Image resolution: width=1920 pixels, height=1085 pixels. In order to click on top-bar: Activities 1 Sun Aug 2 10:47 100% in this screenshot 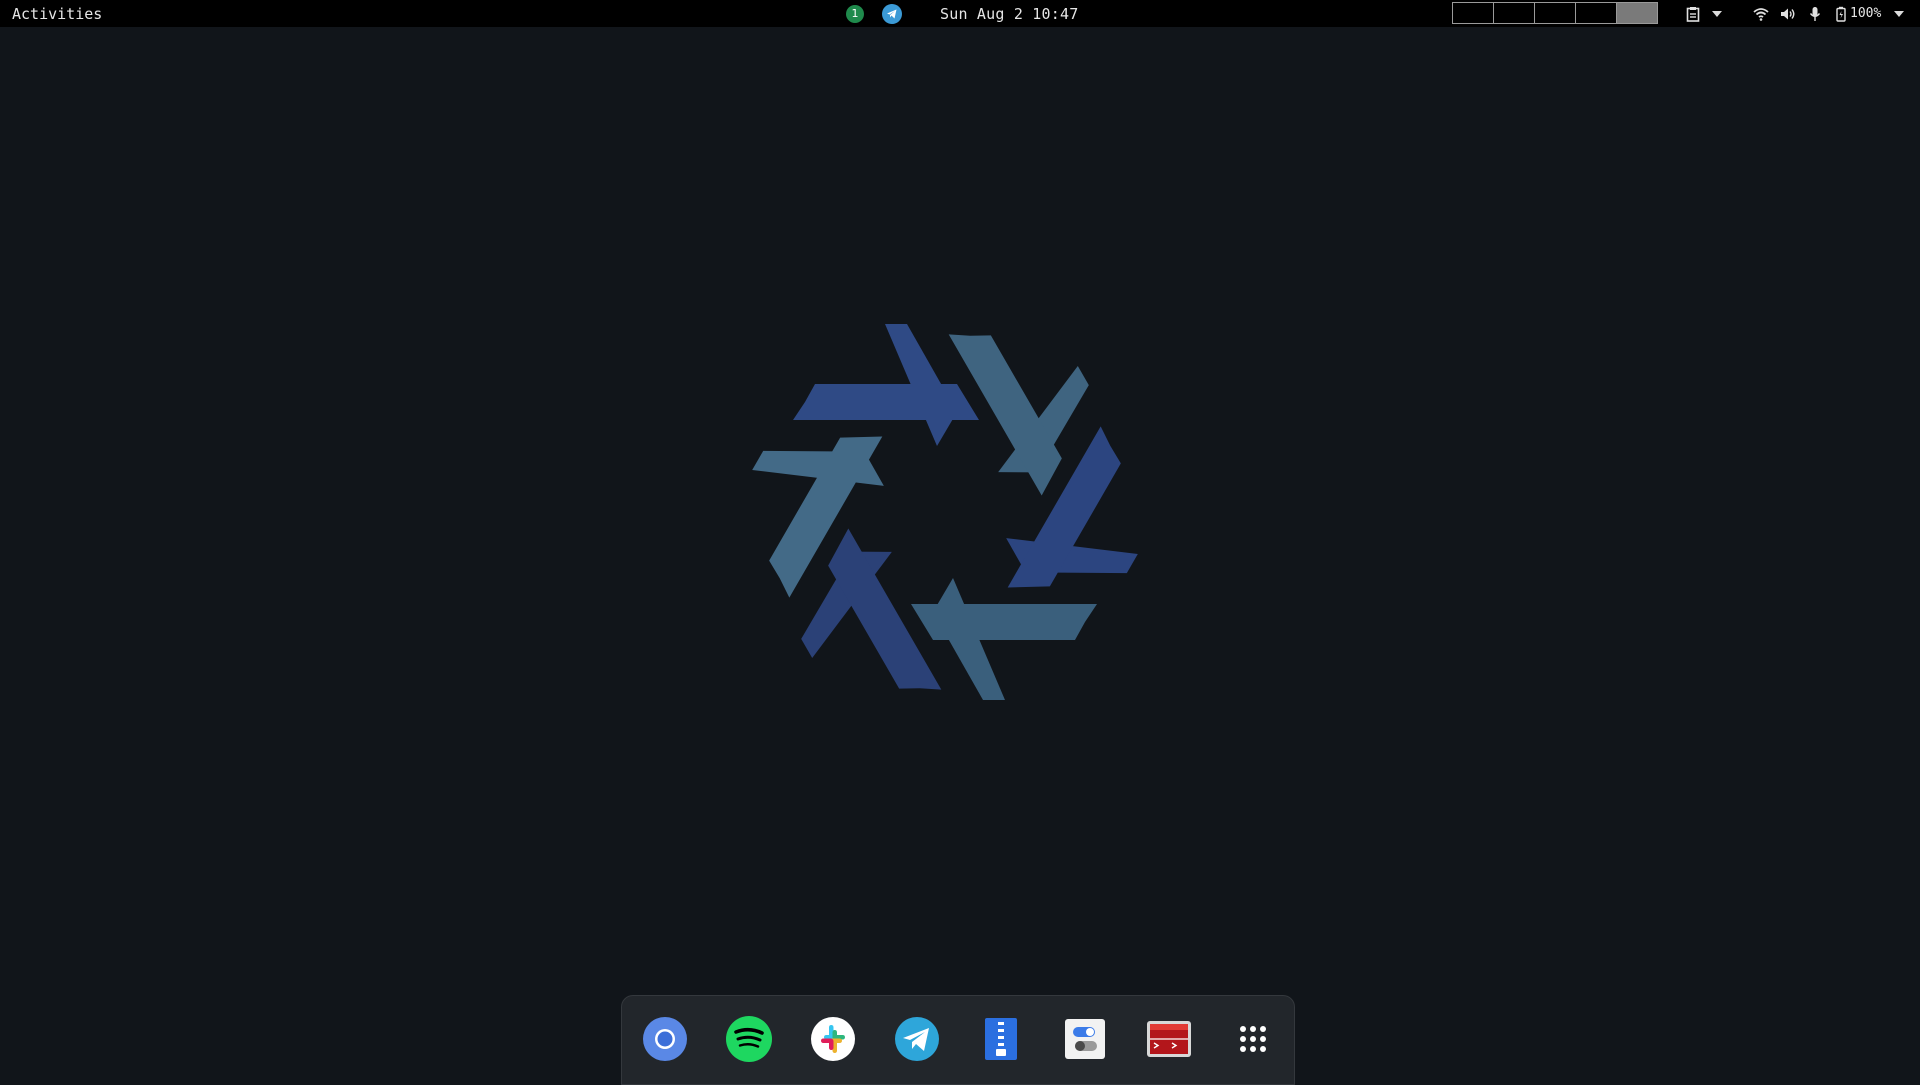, I will do `click(960, 13)`.